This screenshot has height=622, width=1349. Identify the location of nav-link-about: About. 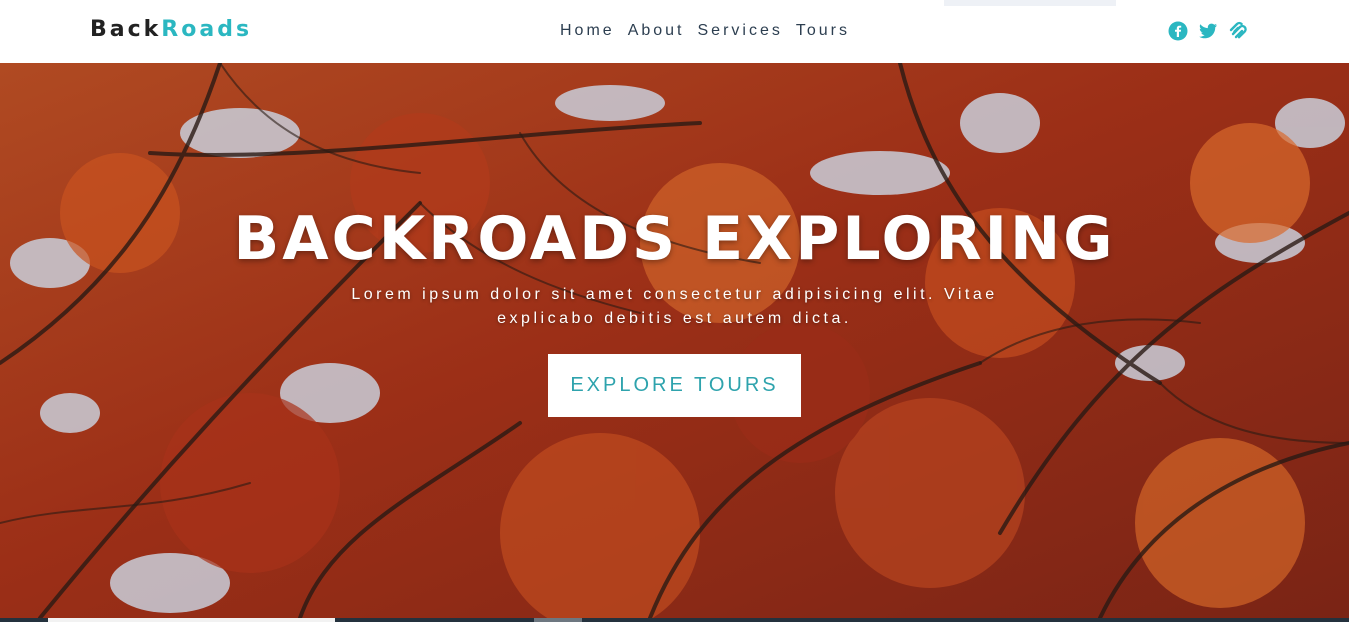
(656, 31).